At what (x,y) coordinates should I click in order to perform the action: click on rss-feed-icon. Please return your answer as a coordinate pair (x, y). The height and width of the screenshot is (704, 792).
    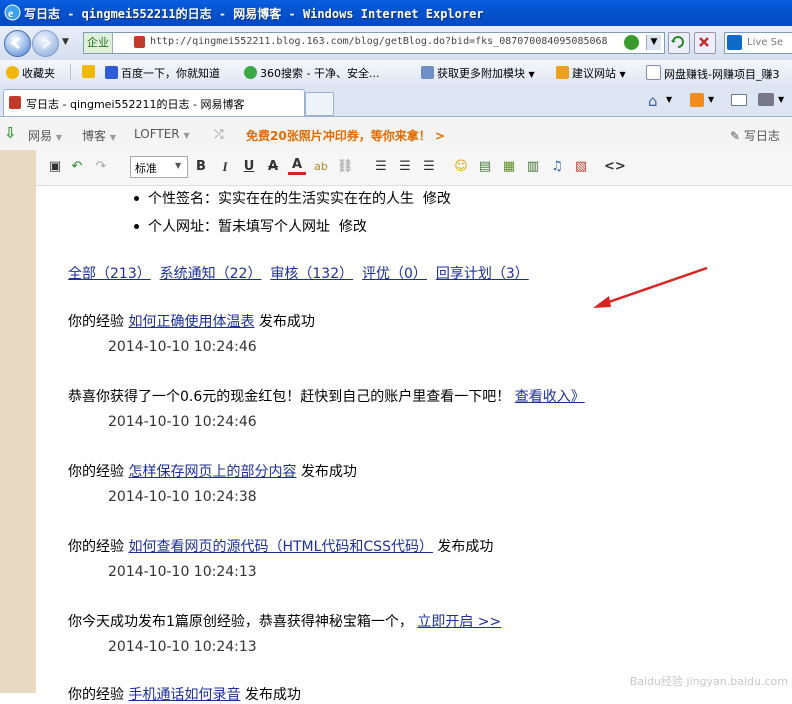
    Looking at the image, I should click on (697, 100).